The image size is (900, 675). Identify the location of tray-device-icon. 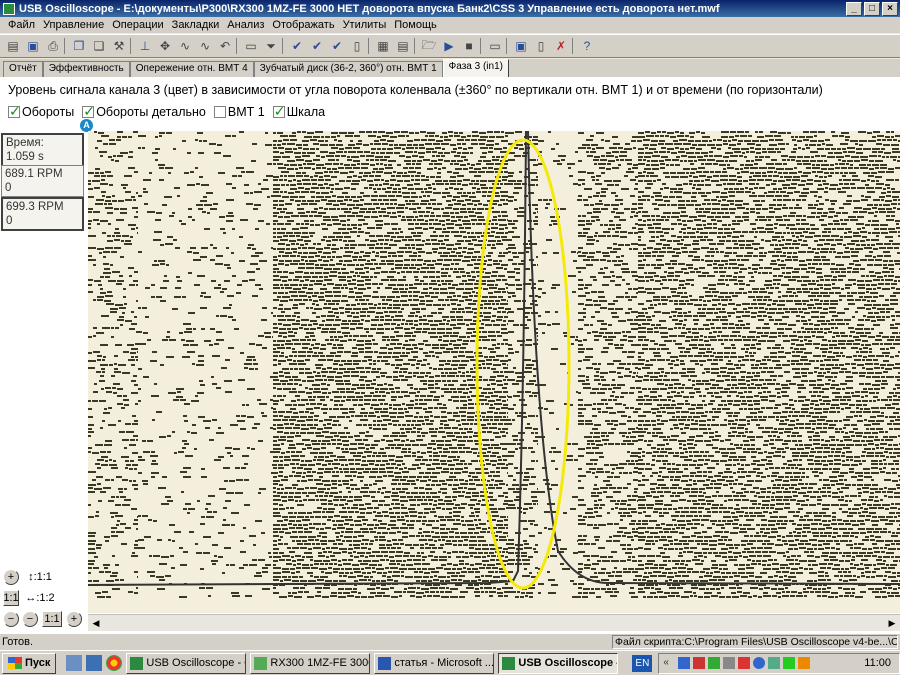
(729, 663).